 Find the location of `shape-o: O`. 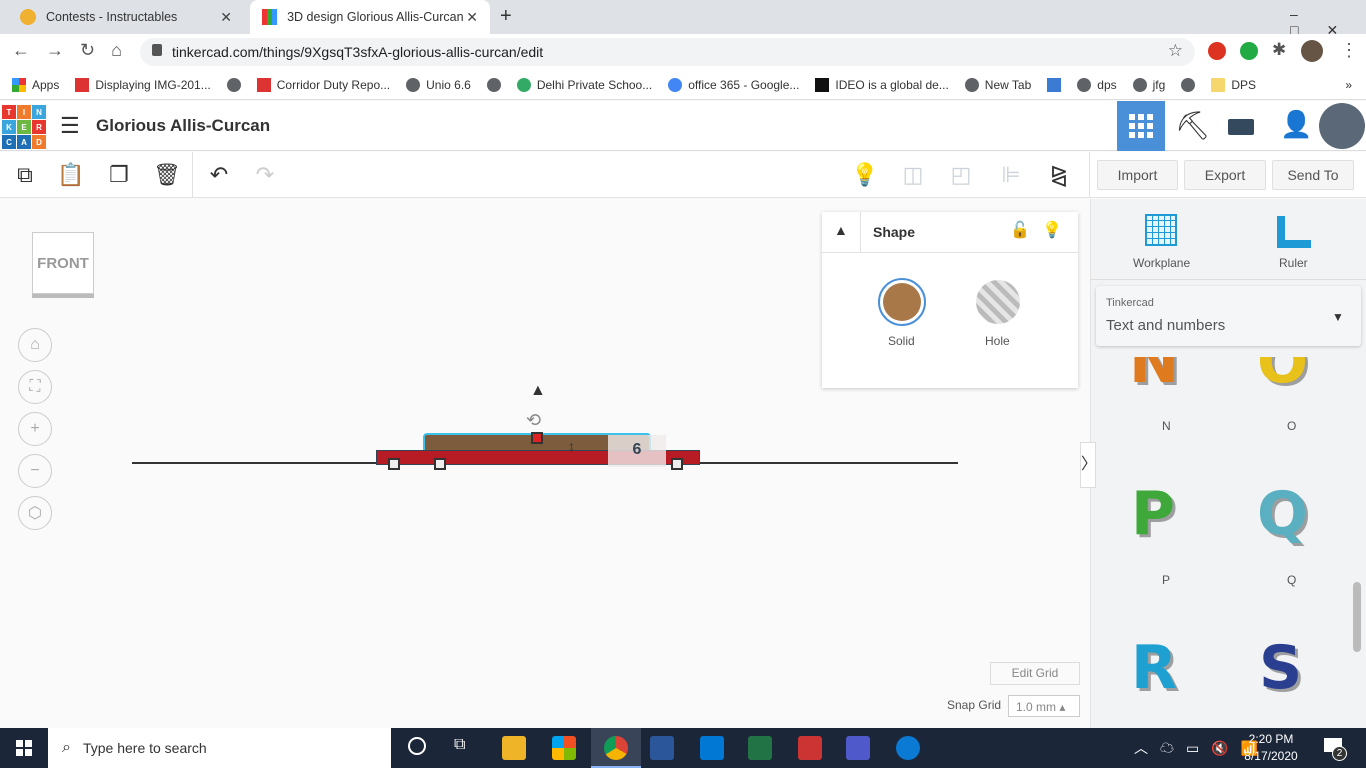

shape-o: O is located at coordinates (1282, 377).